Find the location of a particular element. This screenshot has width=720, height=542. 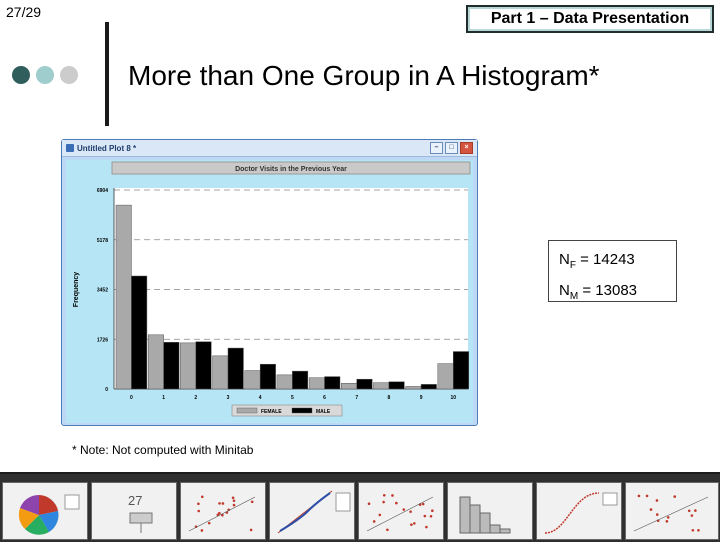

maximize-icon: □ is located at coordinates (451, 148).